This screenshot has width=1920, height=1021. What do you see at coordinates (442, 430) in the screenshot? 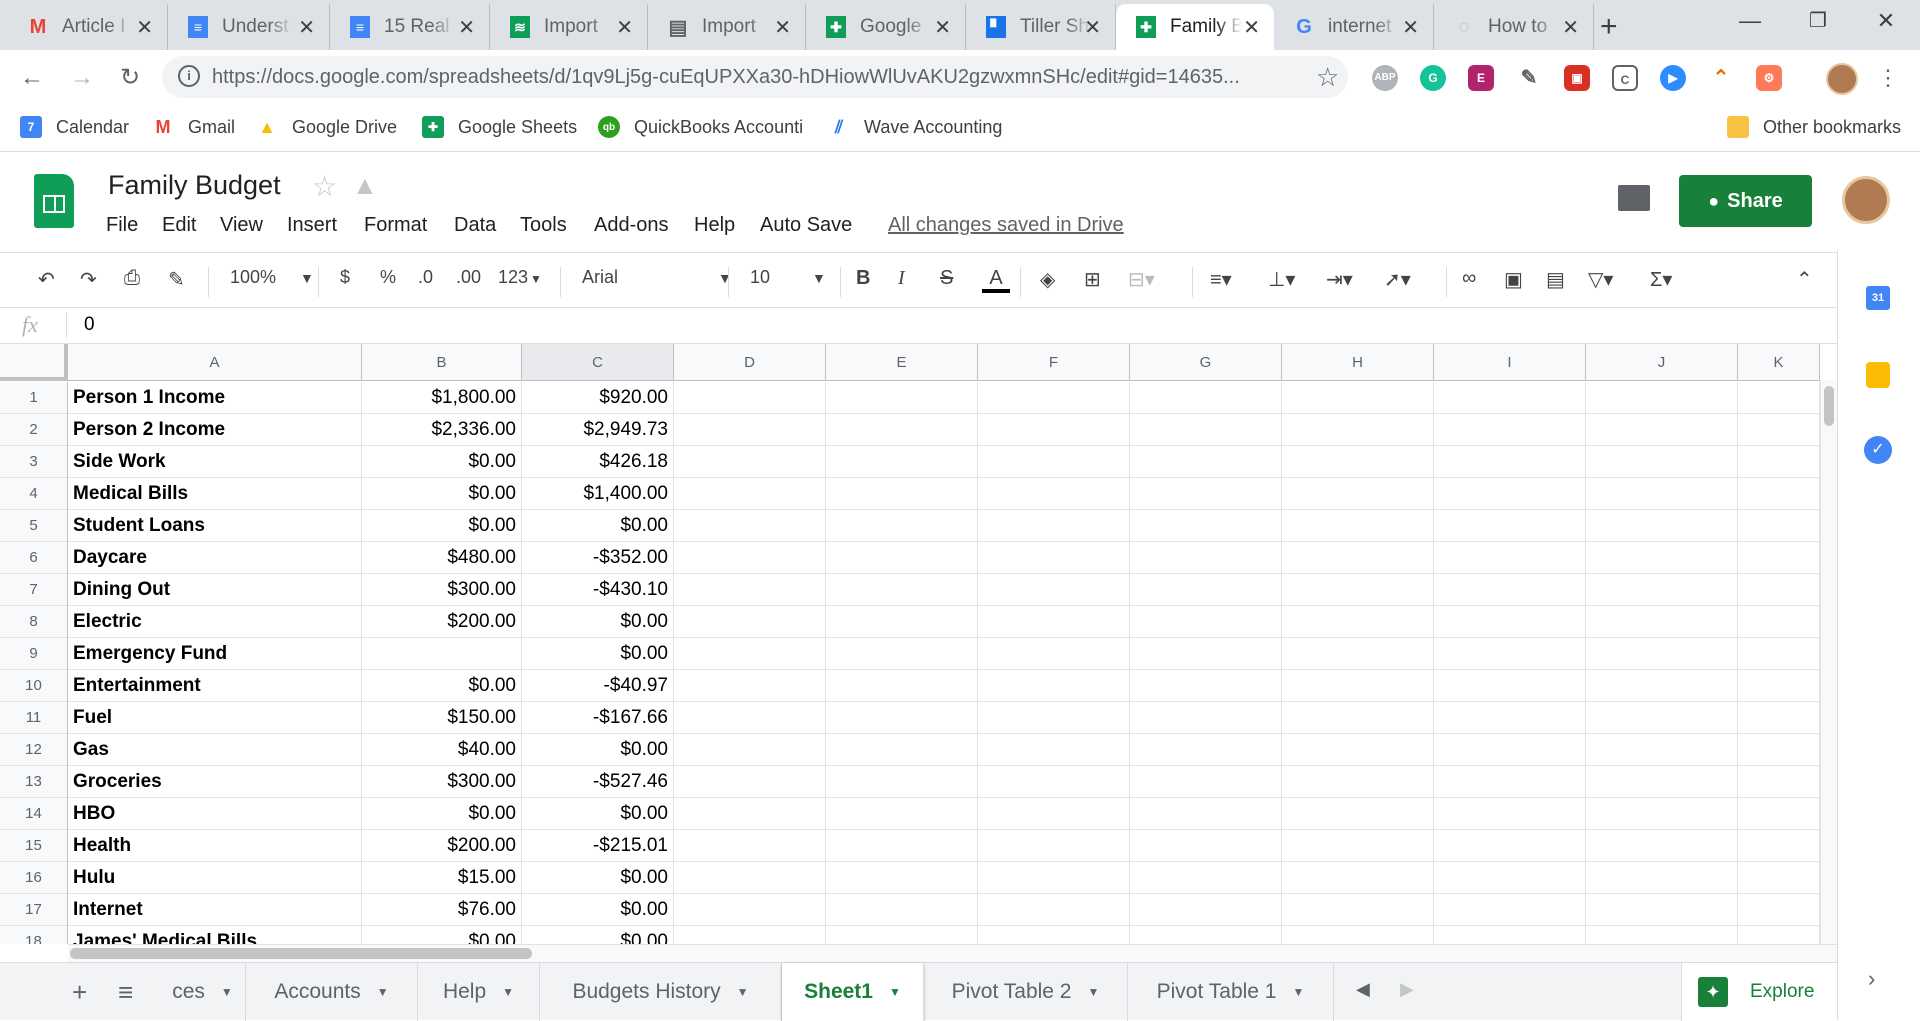
I see `cell-b2: $2,336.00` at bounding box center [442, 430].